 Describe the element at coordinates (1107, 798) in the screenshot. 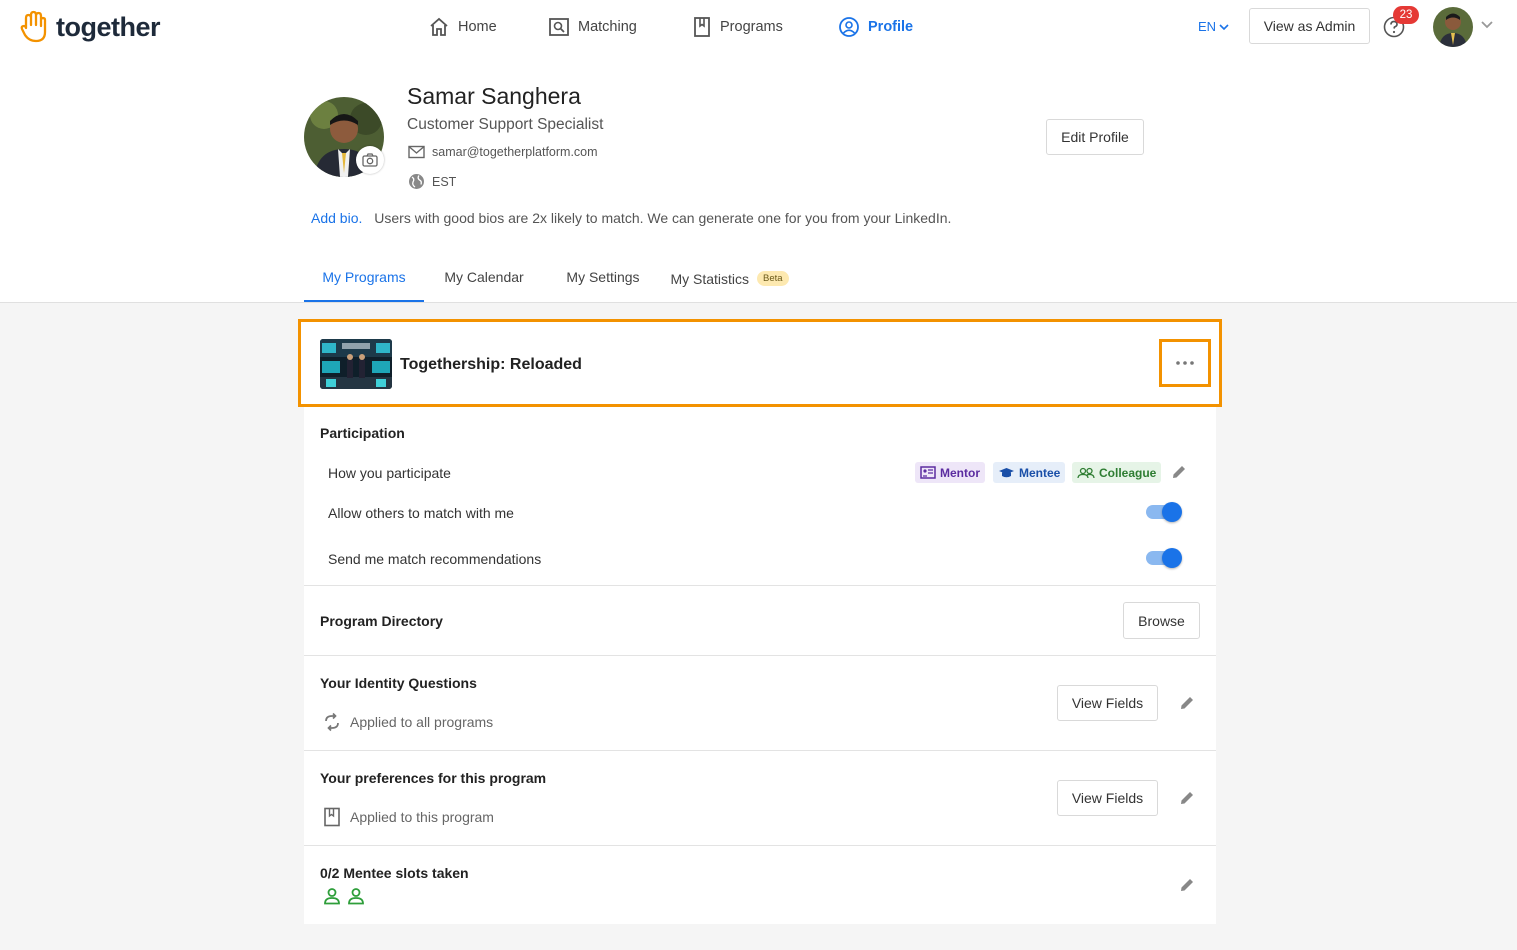

I see `preferences-view-fields-button: View Fields` at that location.